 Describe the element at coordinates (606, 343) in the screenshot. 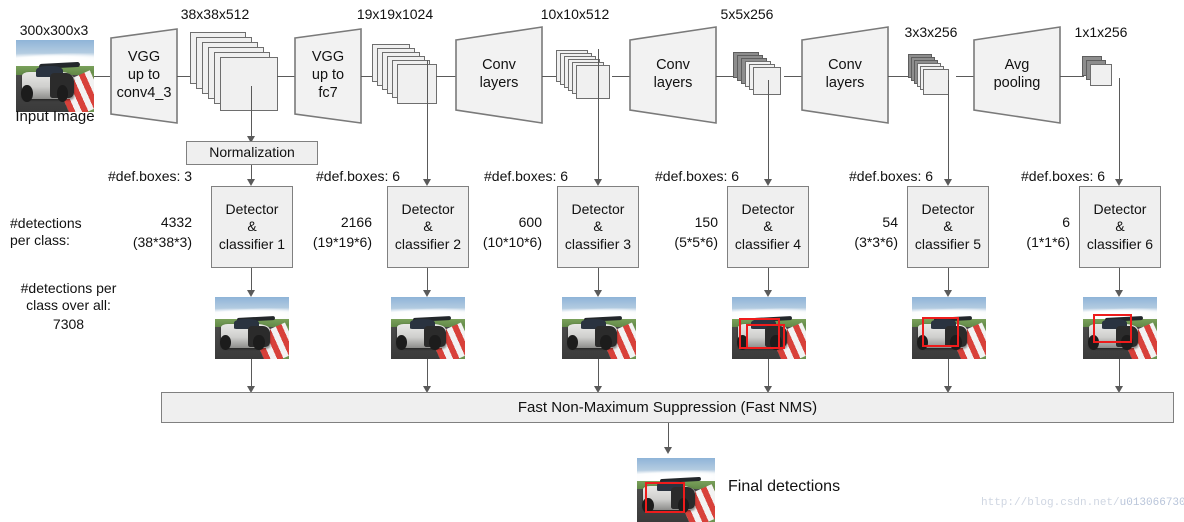

I see `t3-car-wheel-rear` at that location.